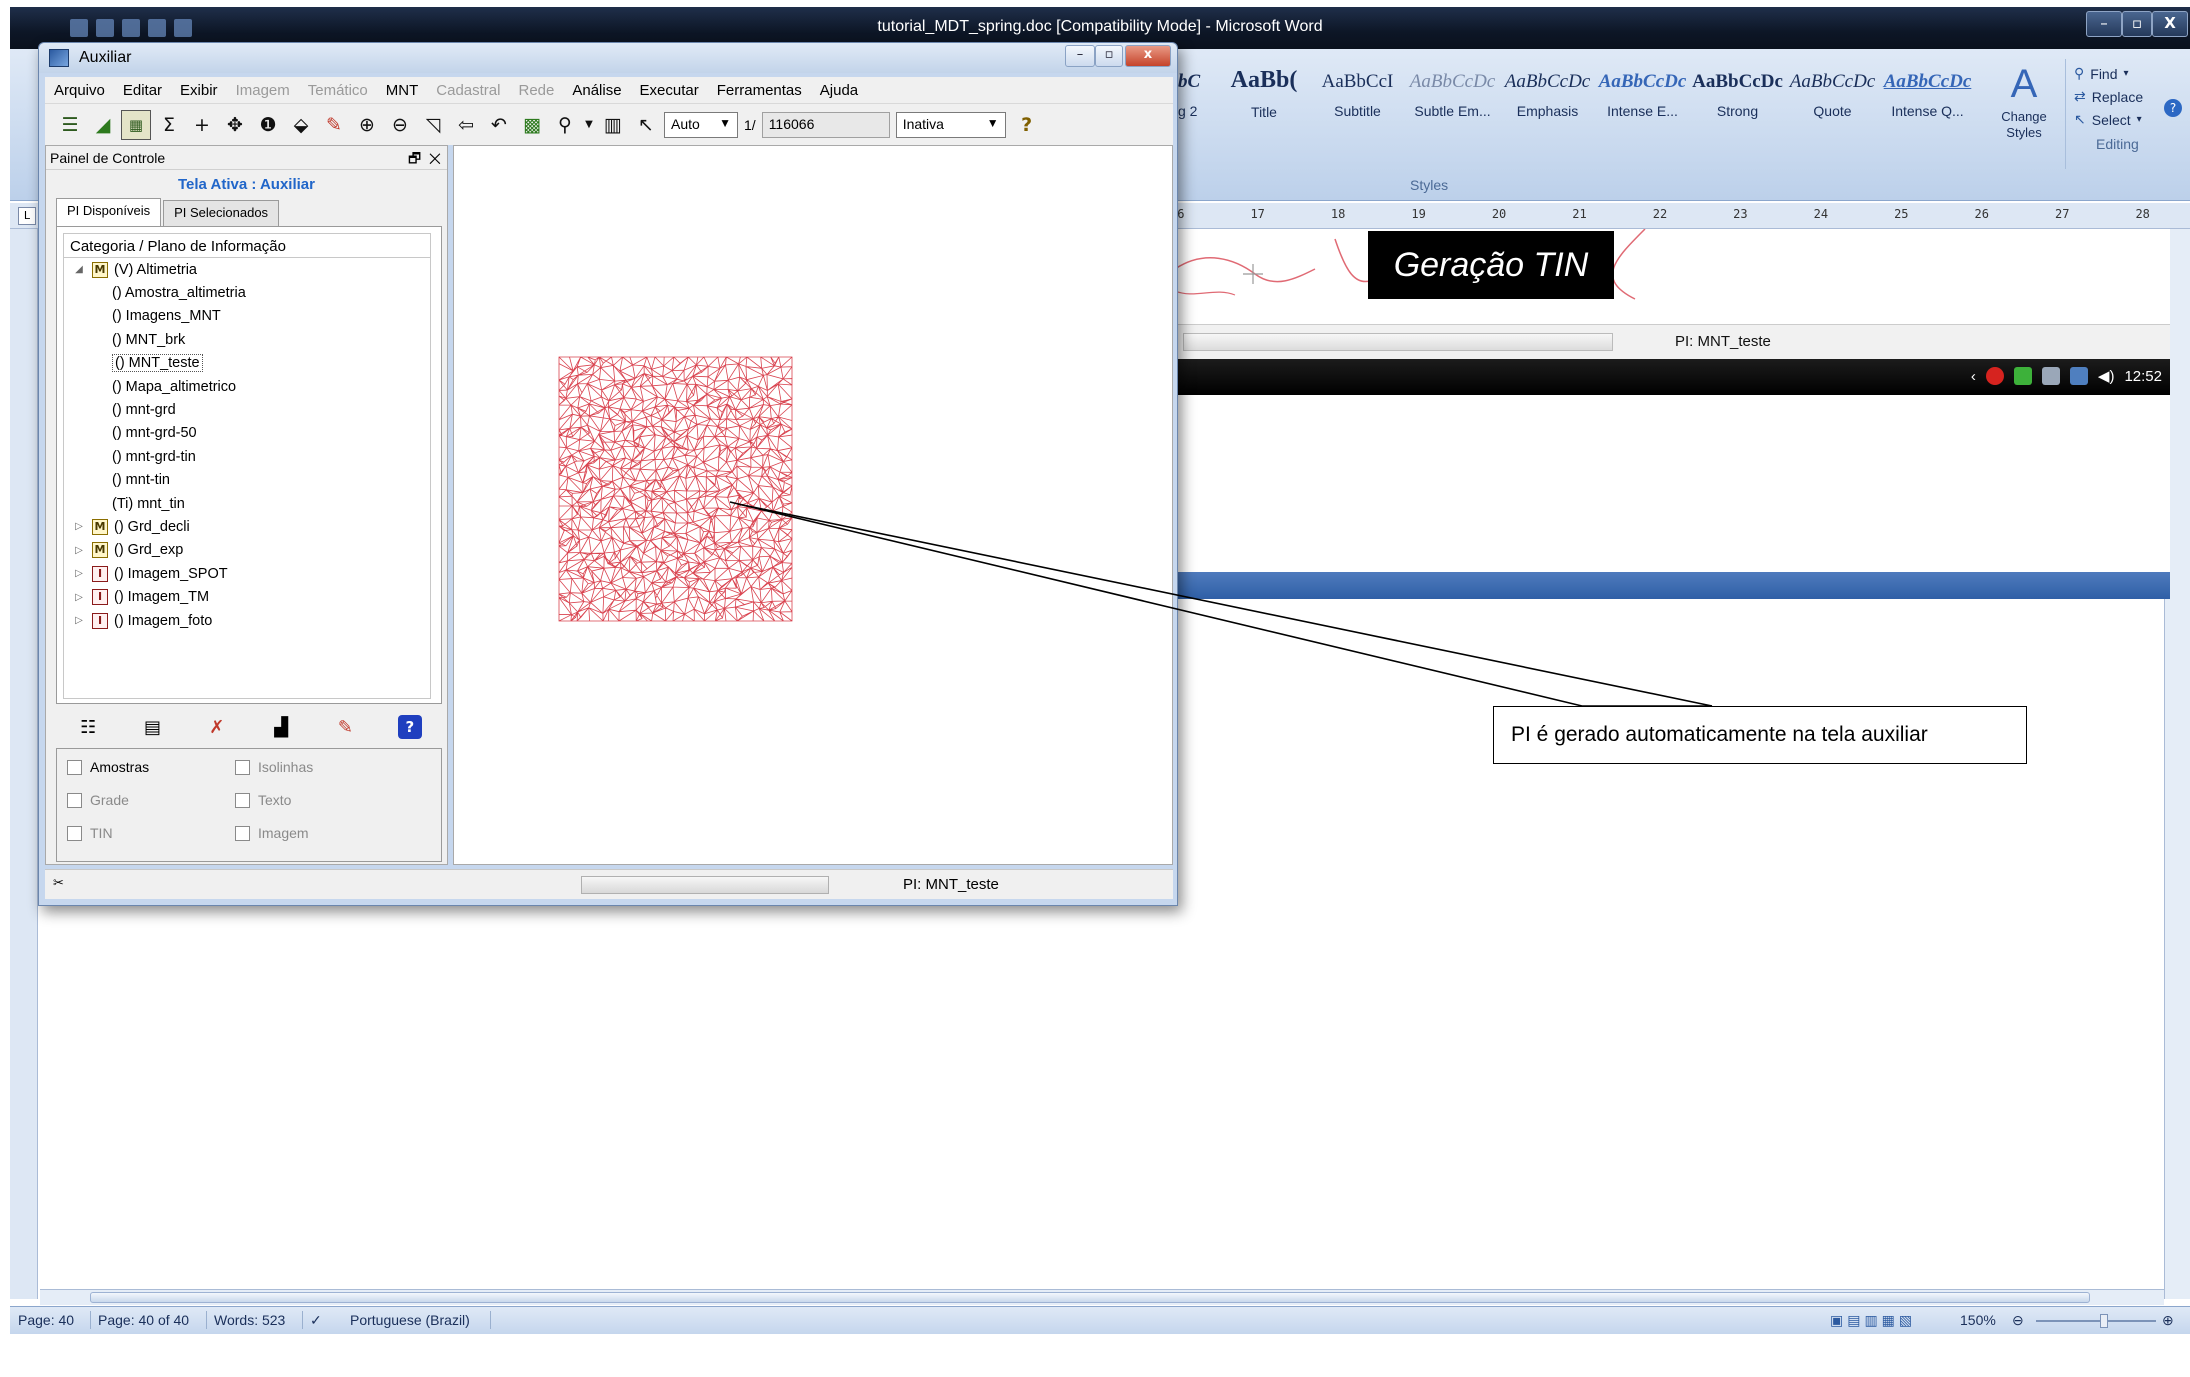  I want to click on info-icon: ❶, so click(268, 125).